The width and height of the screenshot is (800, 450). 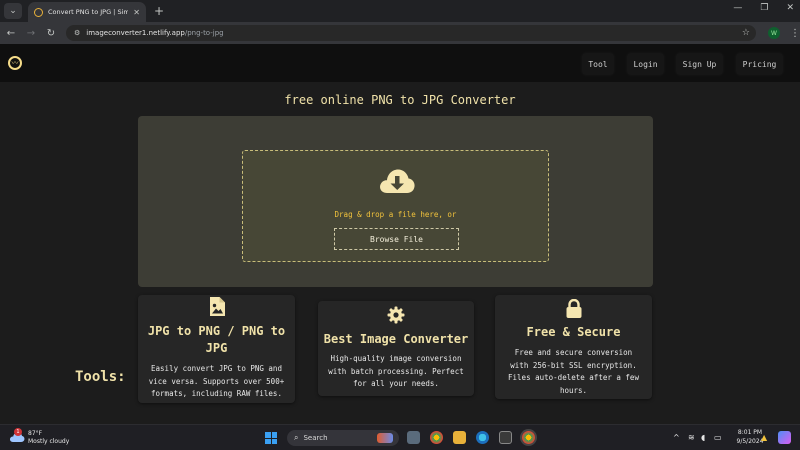 What do you see at coordinates (436, 437) in the screenshot?
I see `chrome-app-icon` at bounding box center [436, 437].